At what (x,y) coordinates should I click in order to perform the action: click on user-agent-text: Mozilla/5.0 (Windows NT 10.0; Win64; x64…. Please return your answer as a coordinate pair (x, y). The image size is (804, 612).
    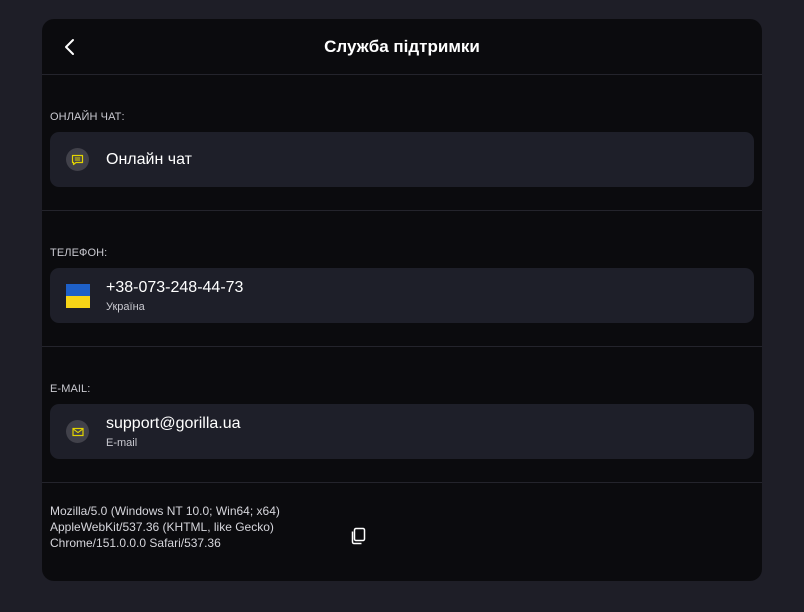
    Looking at the image, I should click on (195, 527).